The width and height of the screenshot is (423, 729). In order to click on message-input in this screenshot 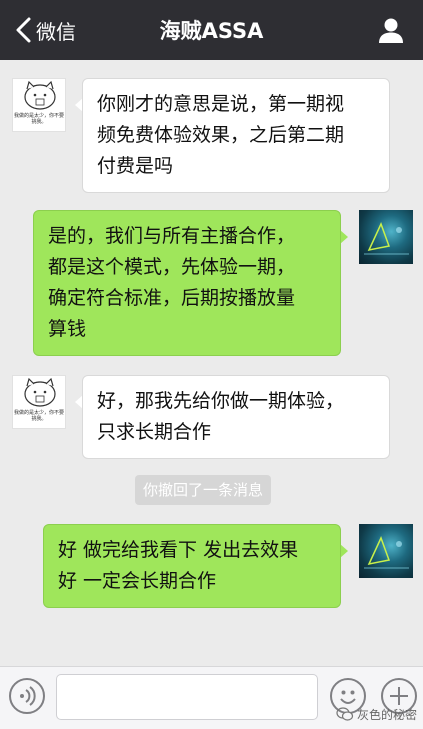, I will do `click(187, 697)`.